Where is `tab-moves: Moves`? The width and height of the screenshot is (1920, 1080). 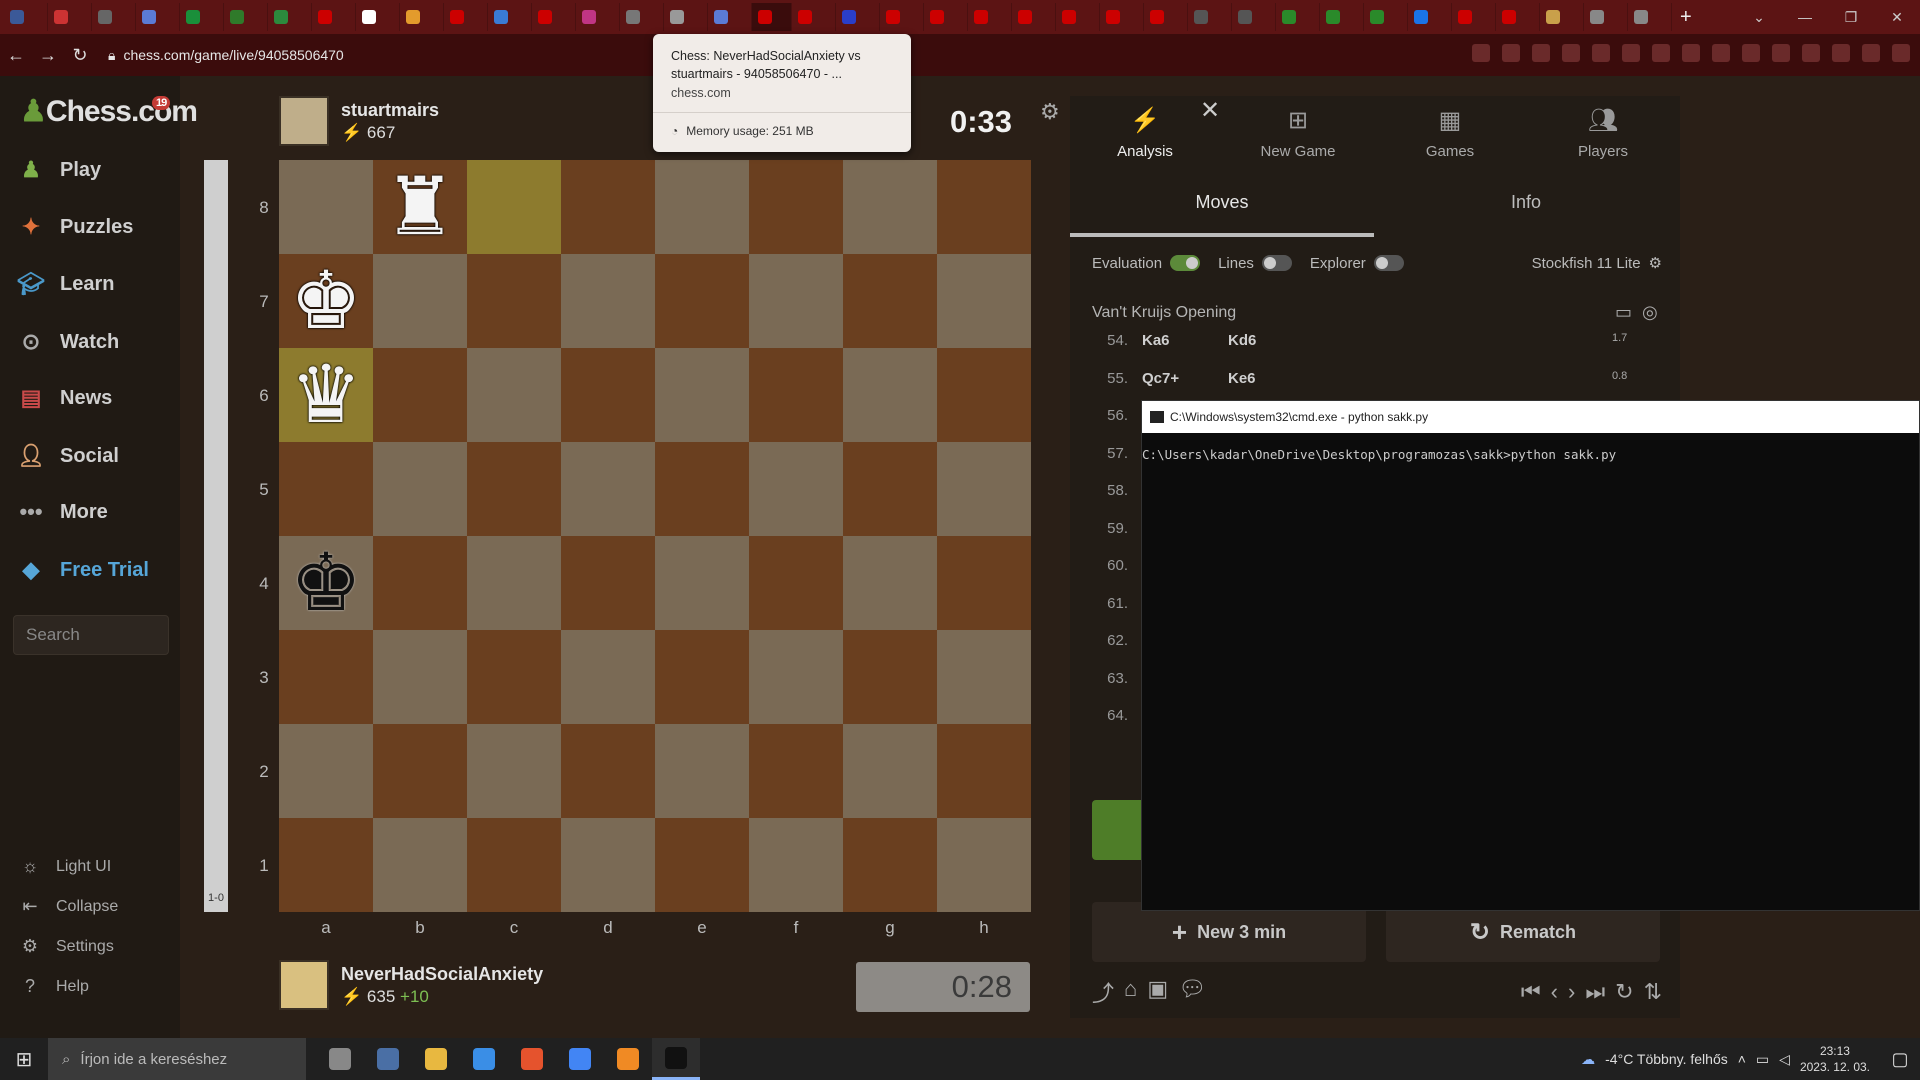
tab-moves: Moves is located at coordinates (1222, 214).